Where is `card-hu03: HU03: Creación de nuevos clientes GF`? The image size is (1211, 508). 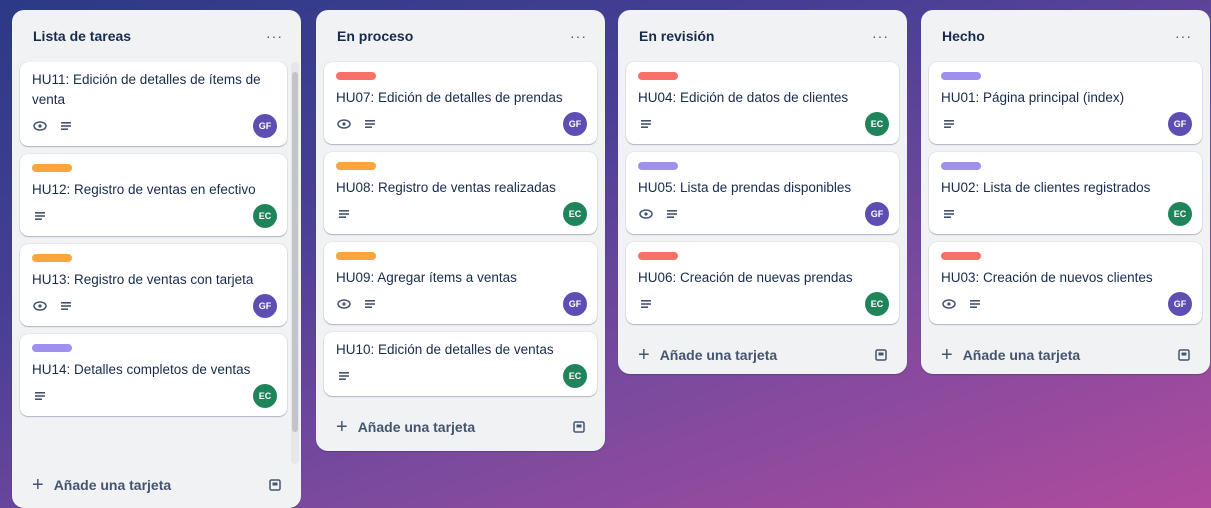 card-hu03: HU03: Creación de nuevos clientes GF is located at coordinates (1065, 283).